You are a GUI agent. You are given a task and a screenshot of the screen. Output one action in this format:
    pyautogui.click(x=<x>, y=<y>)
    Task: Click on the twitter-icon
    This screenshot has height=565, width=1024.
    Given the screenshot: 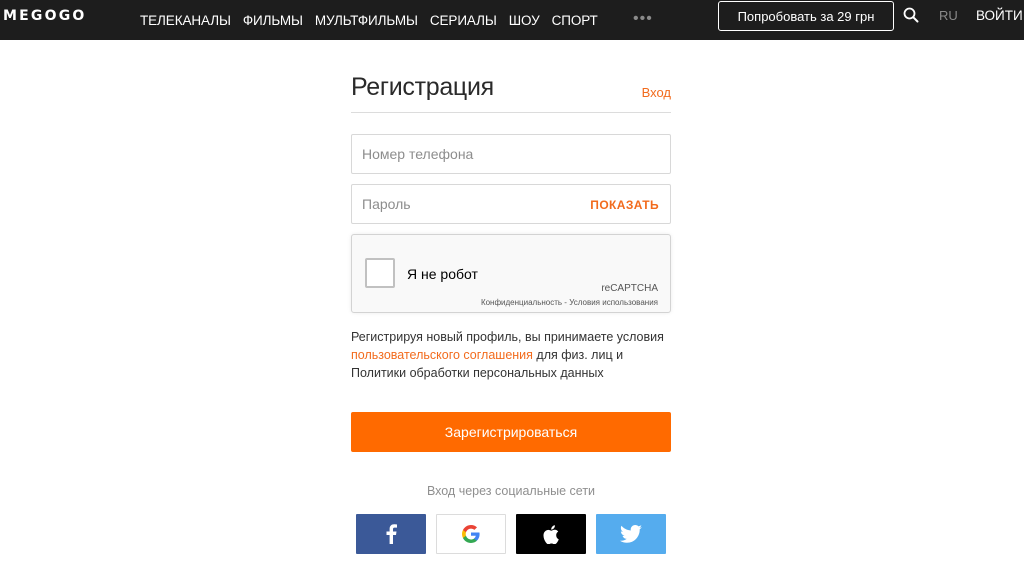 What is the action you would take?
    pyautogui.click(x=631, y=534)
    